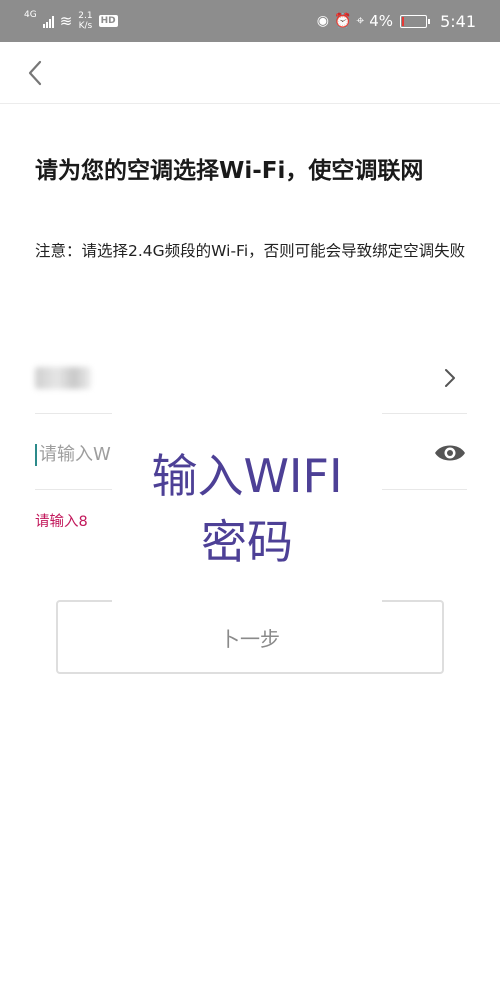 The width and height of the screenshot is (500, 993). I want to click on eye-comfort-icon: ◉, so click(322, 21).